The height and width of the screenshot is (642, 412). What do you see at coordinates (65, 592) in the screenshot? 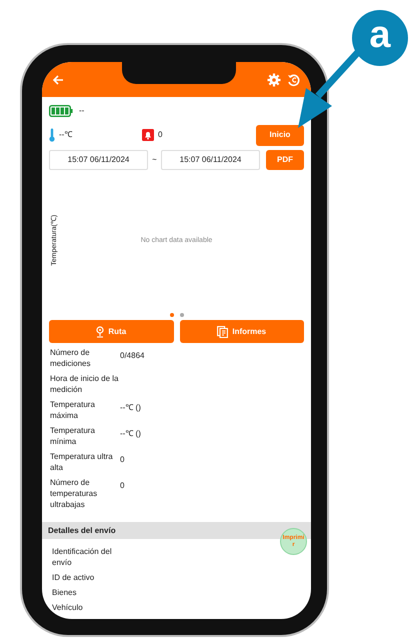
I see `shipment-field-label: Bienes` at bounding box center [65, 592].